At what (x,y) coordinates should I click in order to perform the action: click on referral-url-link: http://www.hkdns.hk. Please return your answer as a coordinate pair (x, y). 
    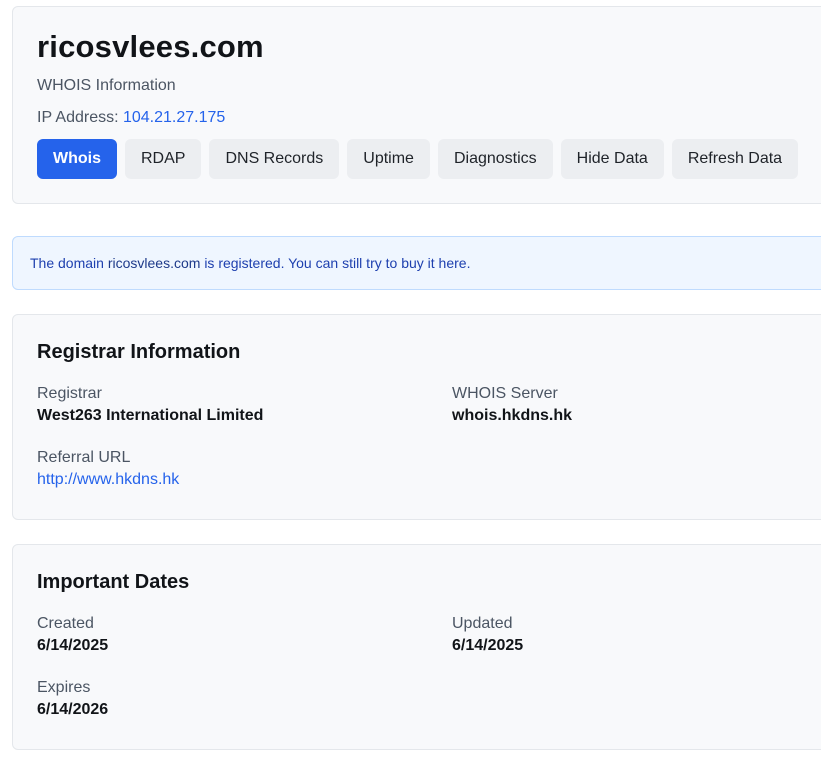
    Looking at the image, I should click on (108, 480).